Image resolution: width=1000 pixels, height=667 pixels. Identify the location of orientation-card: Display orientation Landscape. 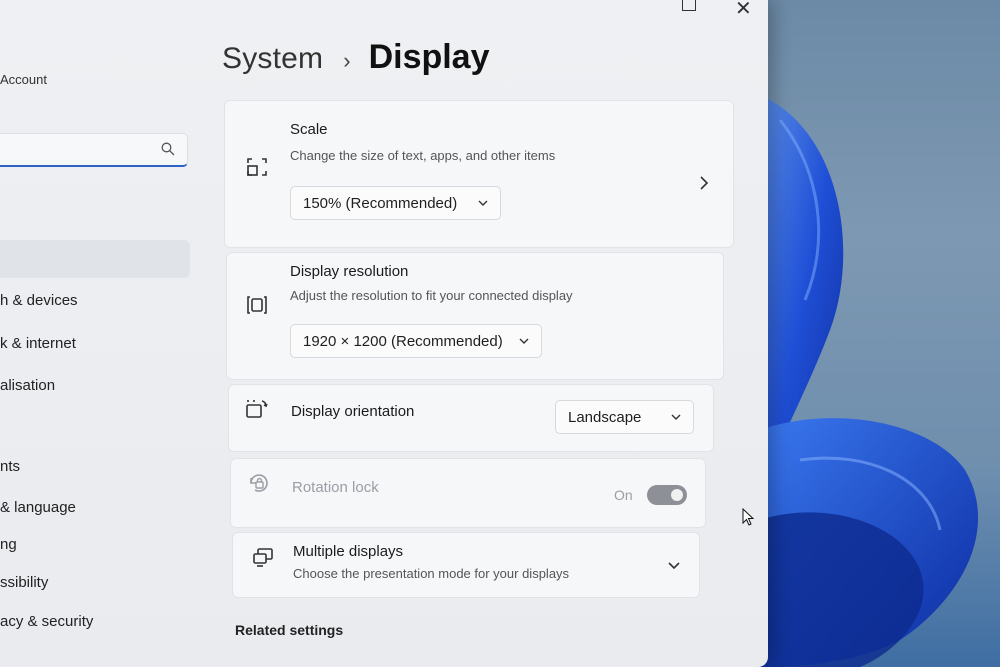
(471, 418).